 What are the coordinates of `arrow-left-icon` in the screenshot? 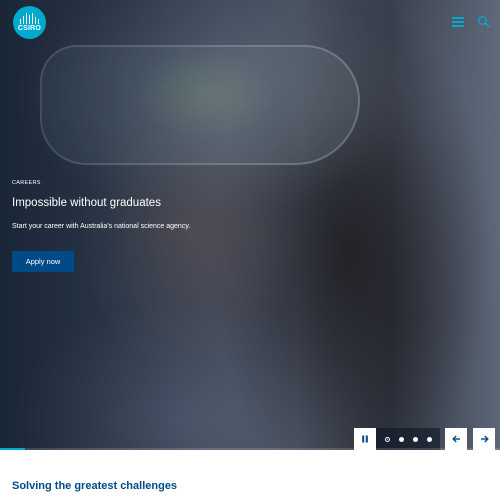 It's located at (455, 439).